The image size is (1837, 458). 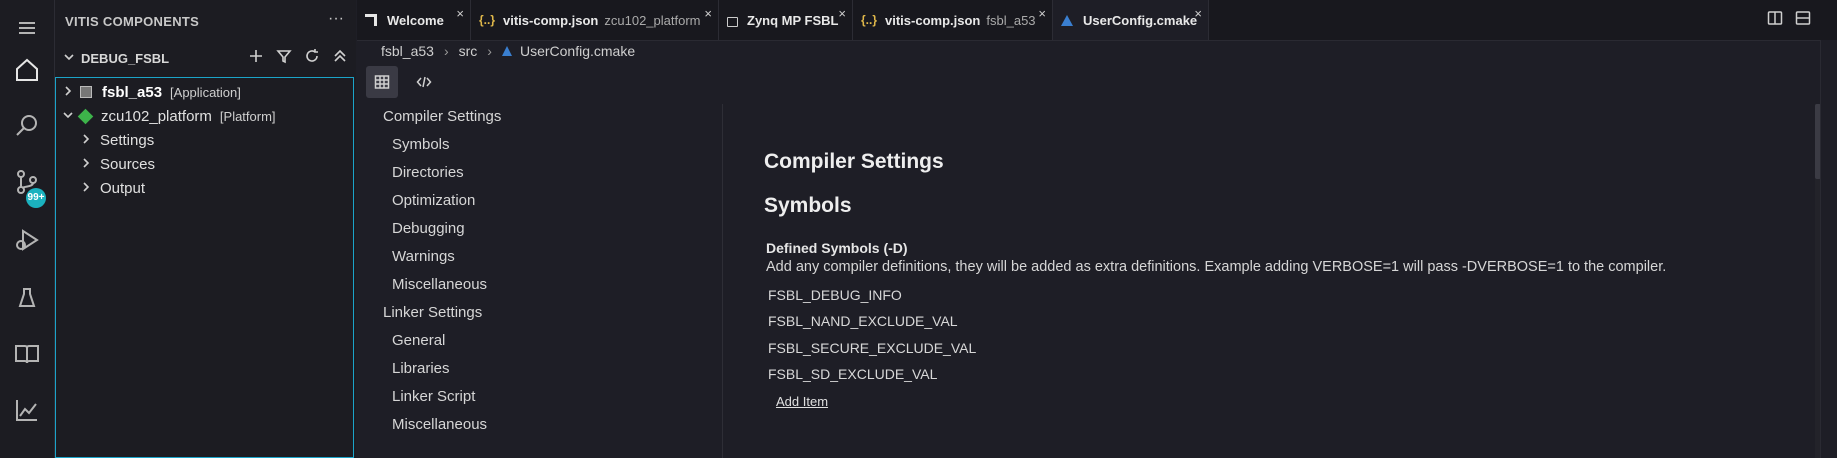 I want to click on tree-item-tag: [Application], so click(x=205, y=92).